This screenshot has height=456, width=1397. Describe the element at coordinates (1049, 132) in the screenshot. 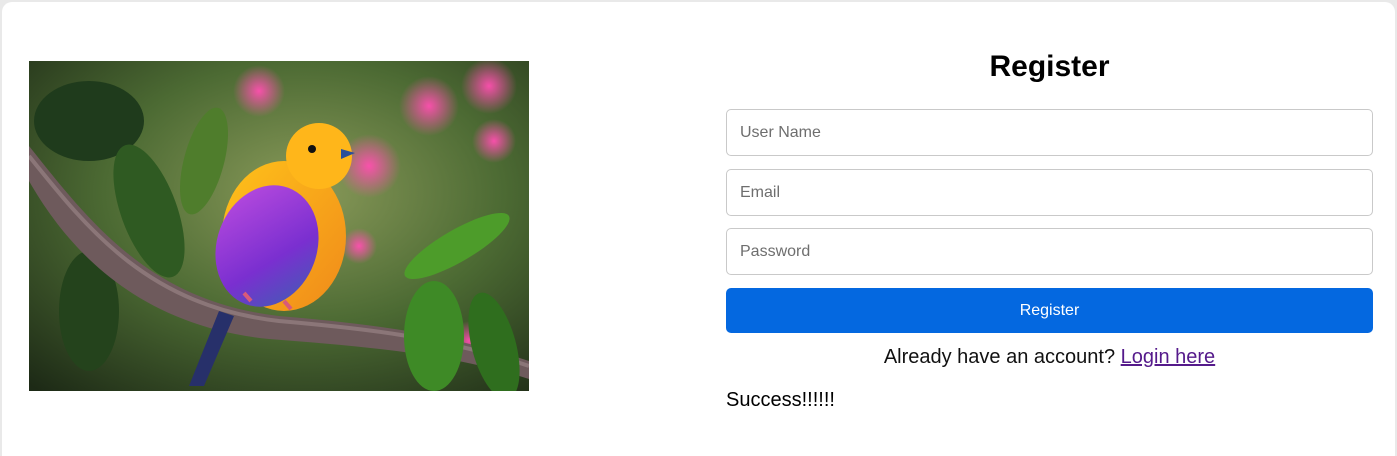

I see `username-input` at that location.